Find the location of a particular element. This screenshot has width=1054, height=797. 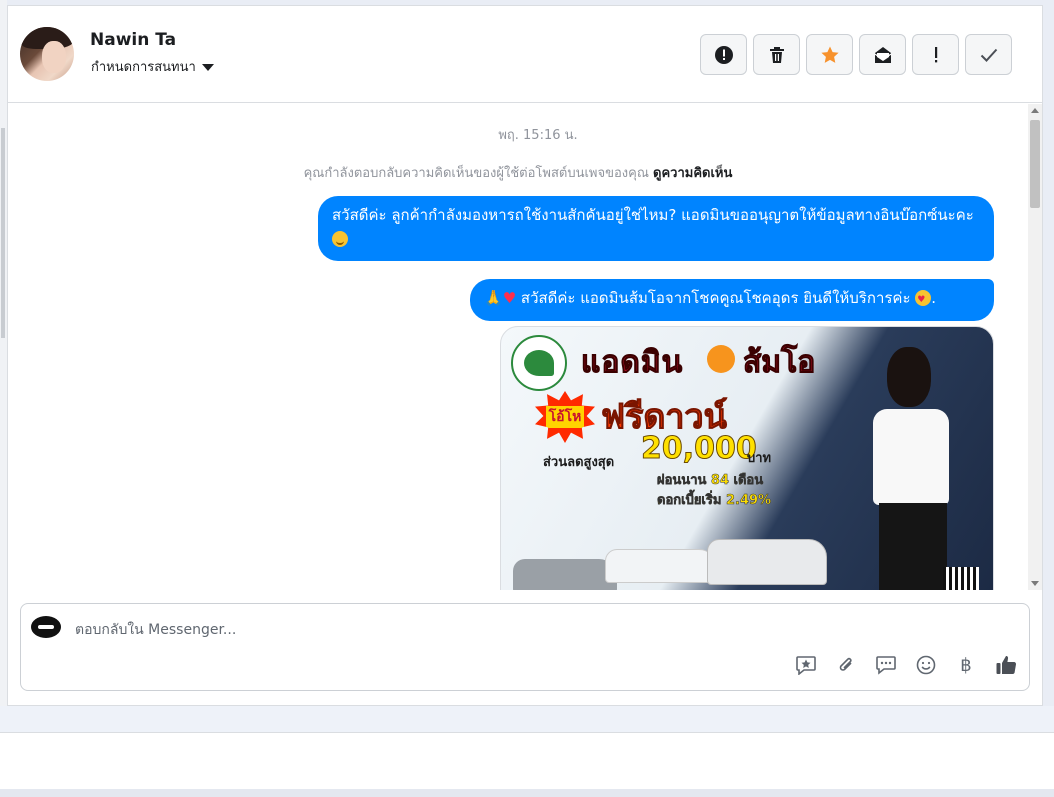

thread-scrollbar is located at coordinates (1035, 347).